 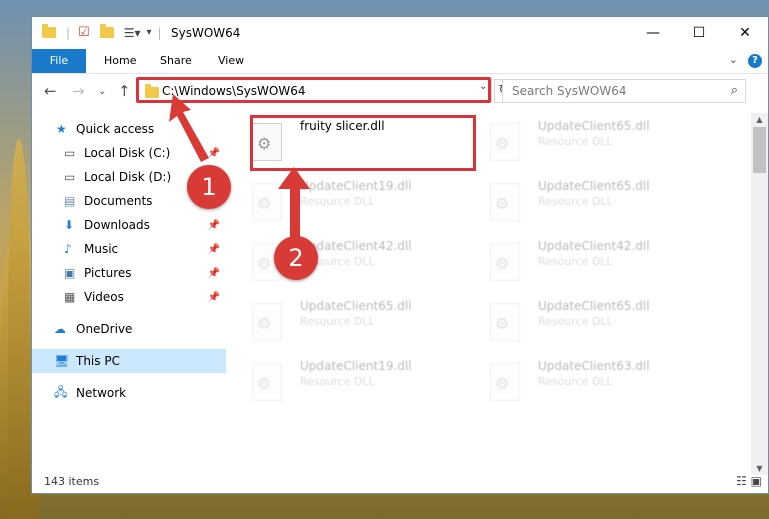 I want to click on chevron-down-icon: ▾, so click(x=148, y=32).